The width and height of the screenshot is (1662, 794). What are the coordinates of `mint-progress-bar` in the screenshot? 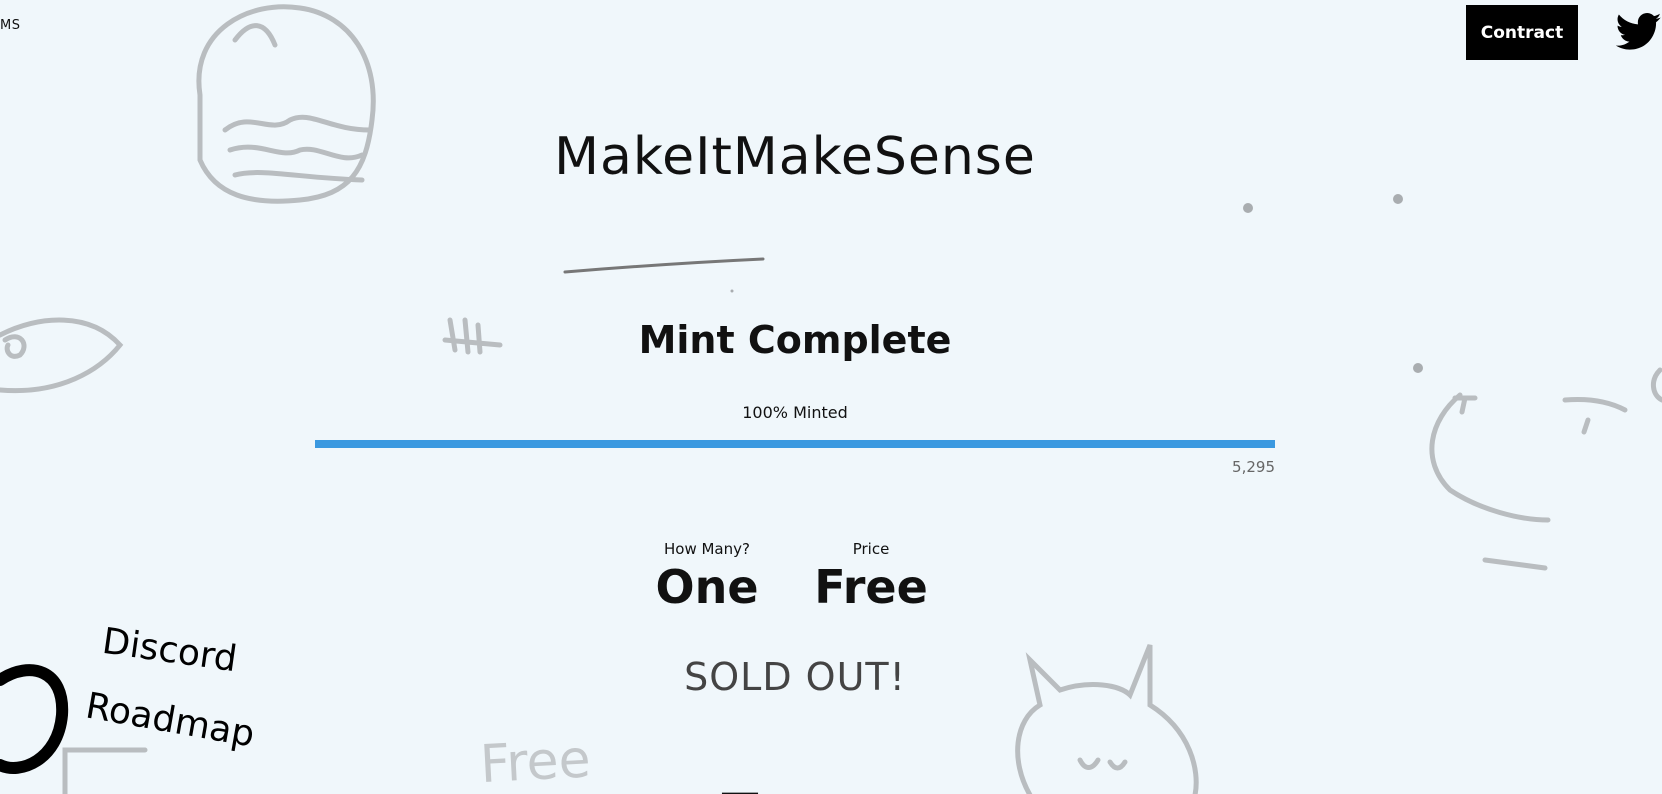 It's located at (795, 444).